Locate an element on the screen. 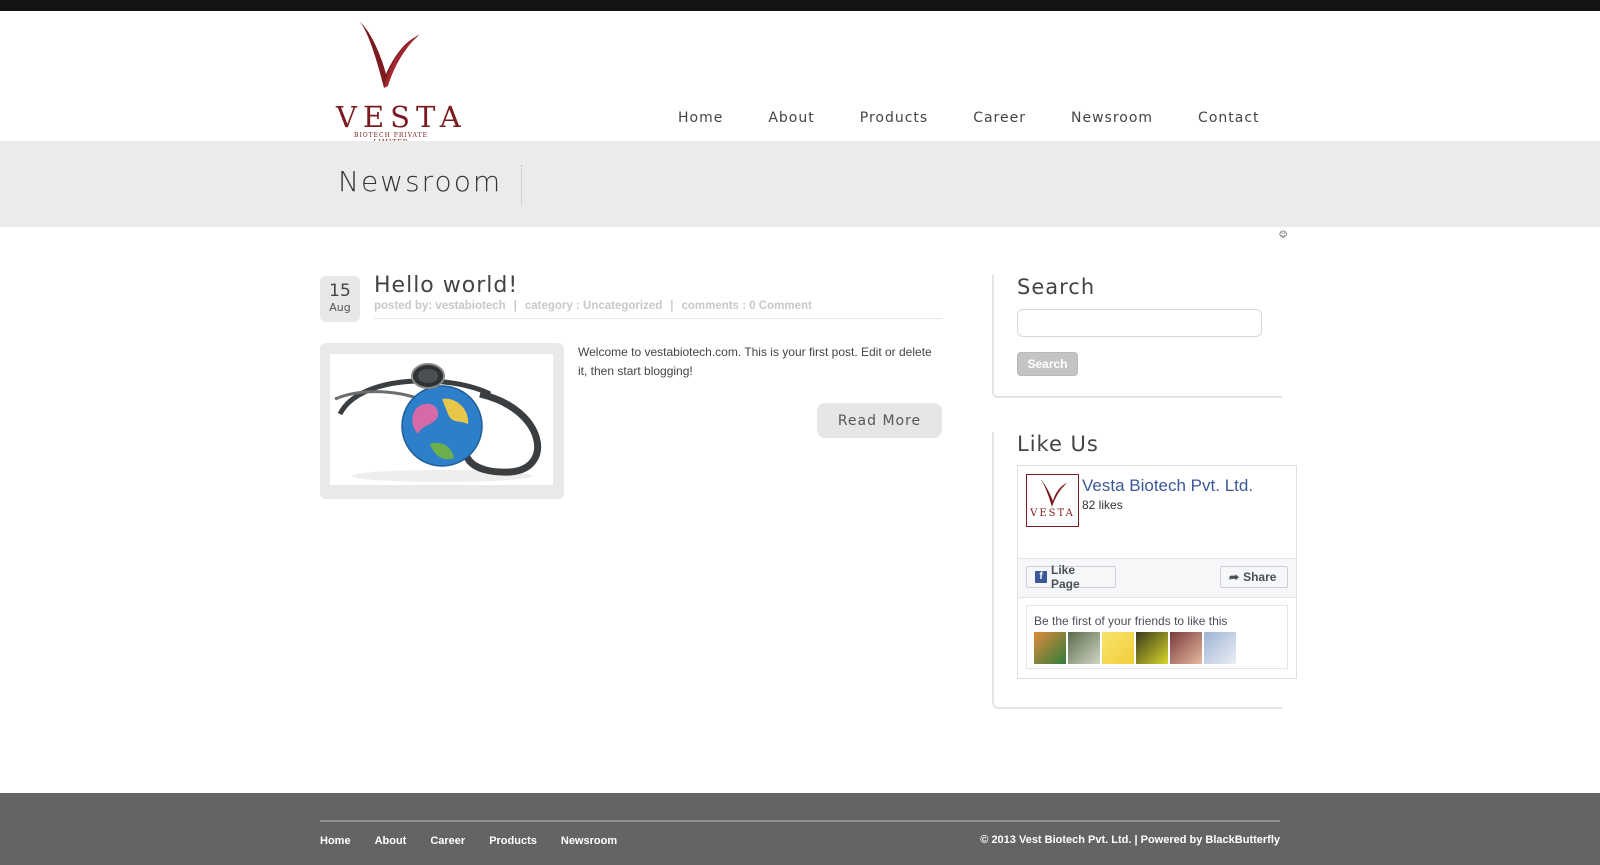 Image resolution: width=1600 pixels, height=865 pixels. fb-like-page-label: Like Page is located at coordinates (1065, 577).